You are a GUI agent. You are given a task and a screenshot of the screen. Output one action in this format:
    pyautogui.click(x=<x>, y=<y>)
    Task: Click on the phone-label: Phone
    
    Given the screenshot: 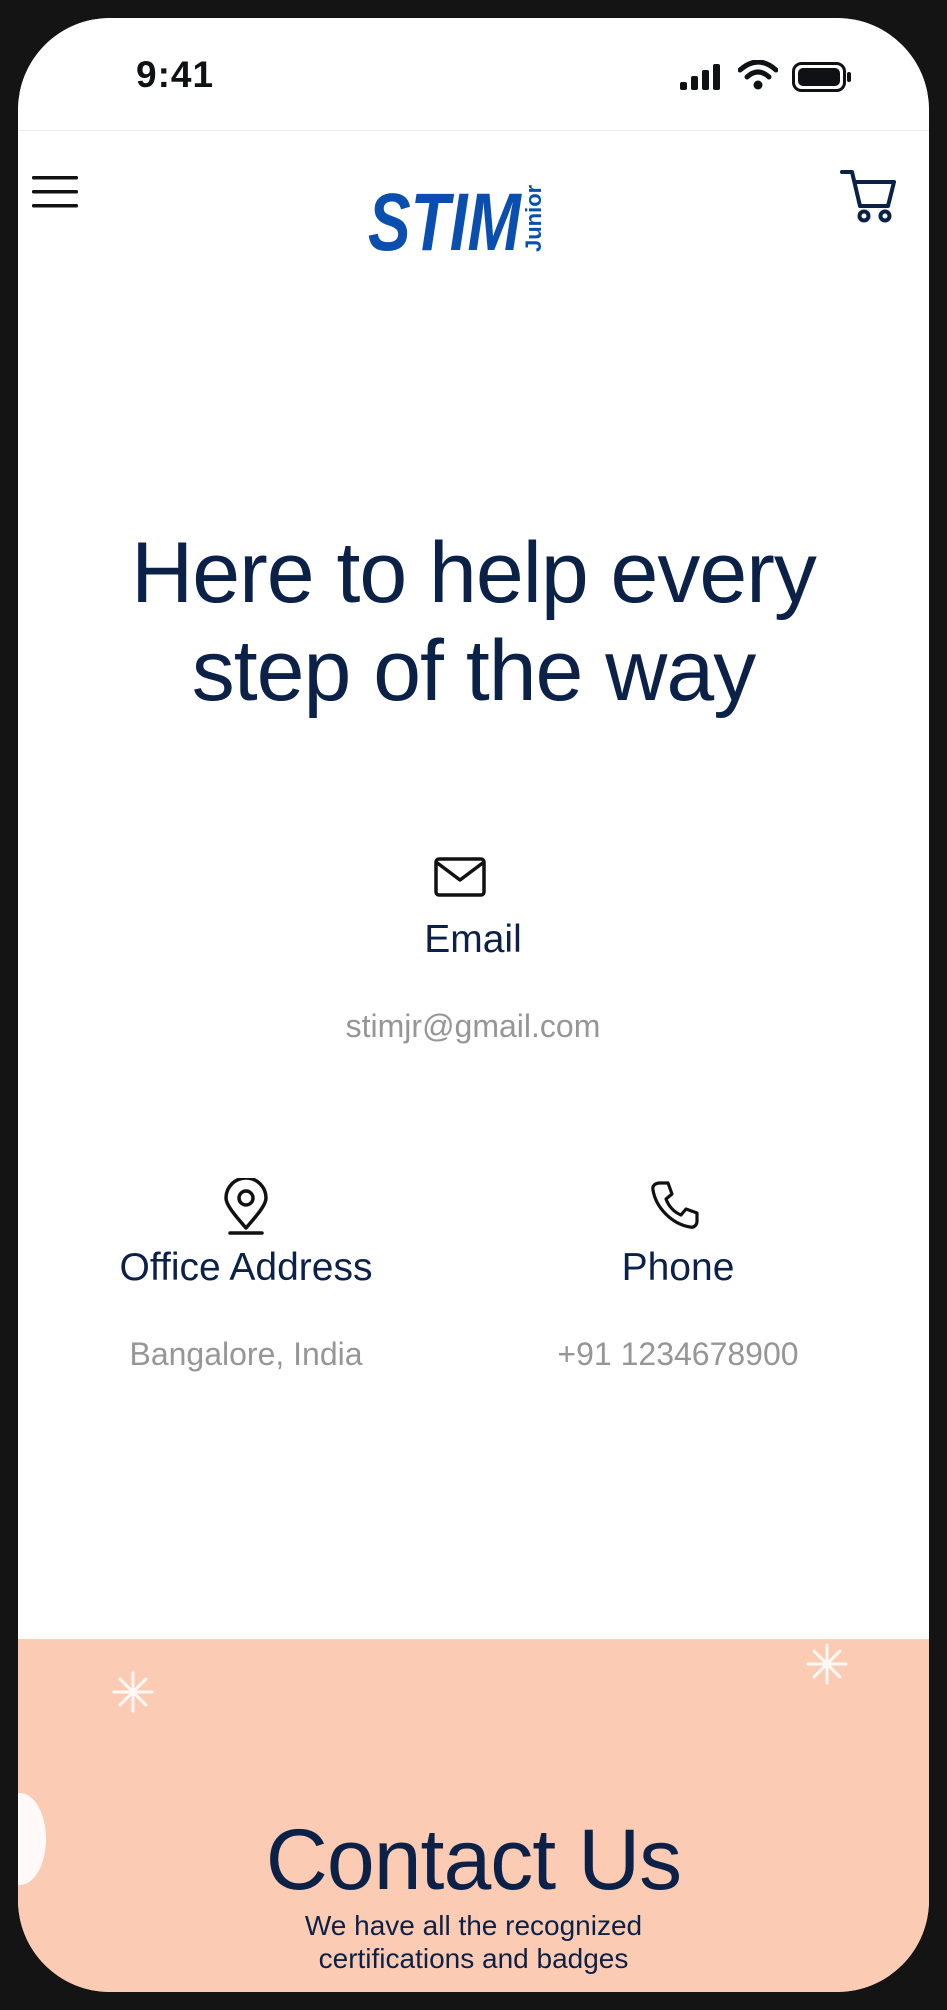 What is the action you would take?
    pyautogui.click(x=678, y=1267)
    